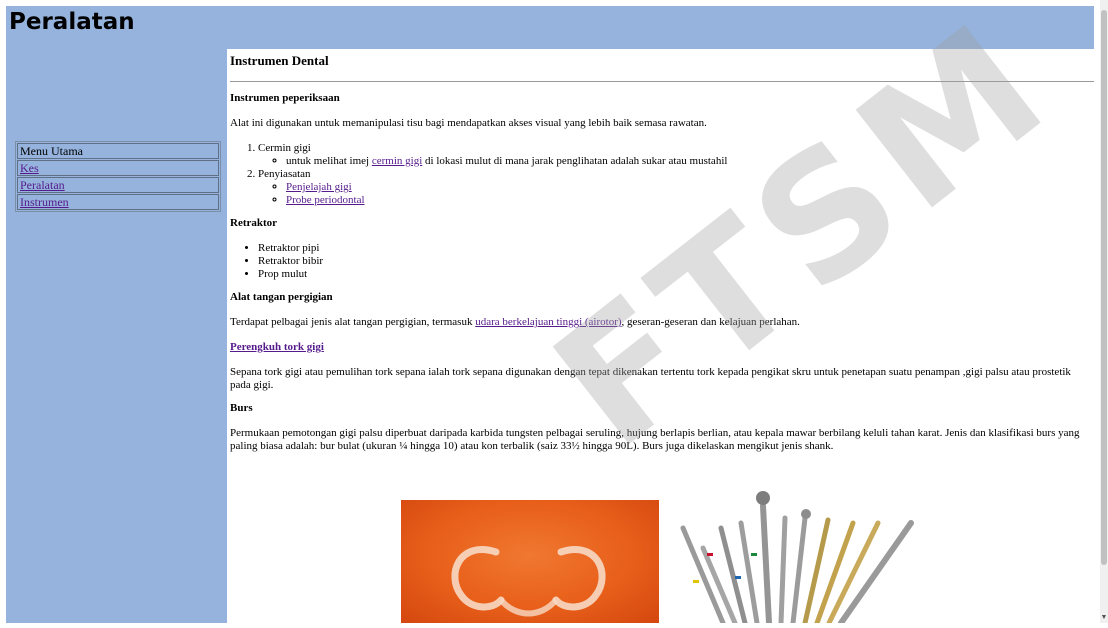 Image resolution: width=1108 pixels, height=628 pixels. I want to click on cheek-retractor-image, so click(530, 561).